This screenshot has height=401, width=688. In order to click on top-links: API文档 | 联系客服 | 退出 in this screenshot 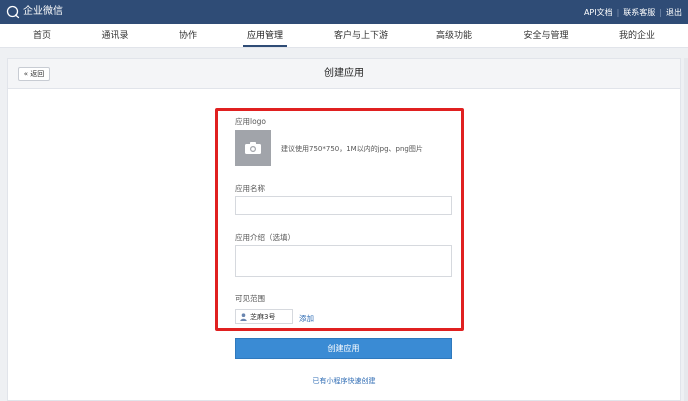, I will do `click(633, 12)`.